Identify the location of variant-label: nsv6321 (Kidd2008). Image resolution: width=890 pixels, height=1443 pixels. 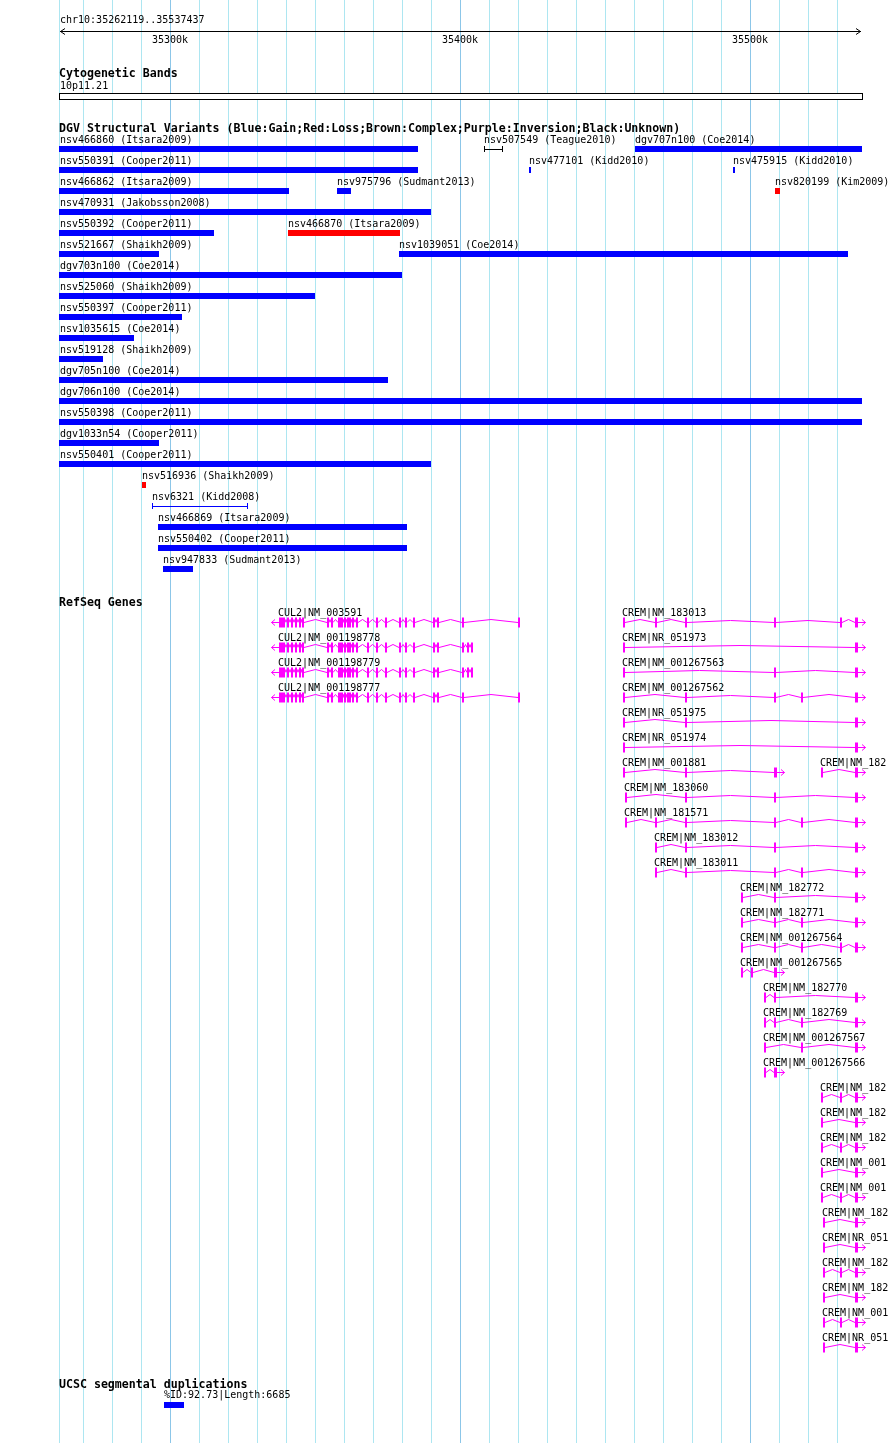
(206, 497).